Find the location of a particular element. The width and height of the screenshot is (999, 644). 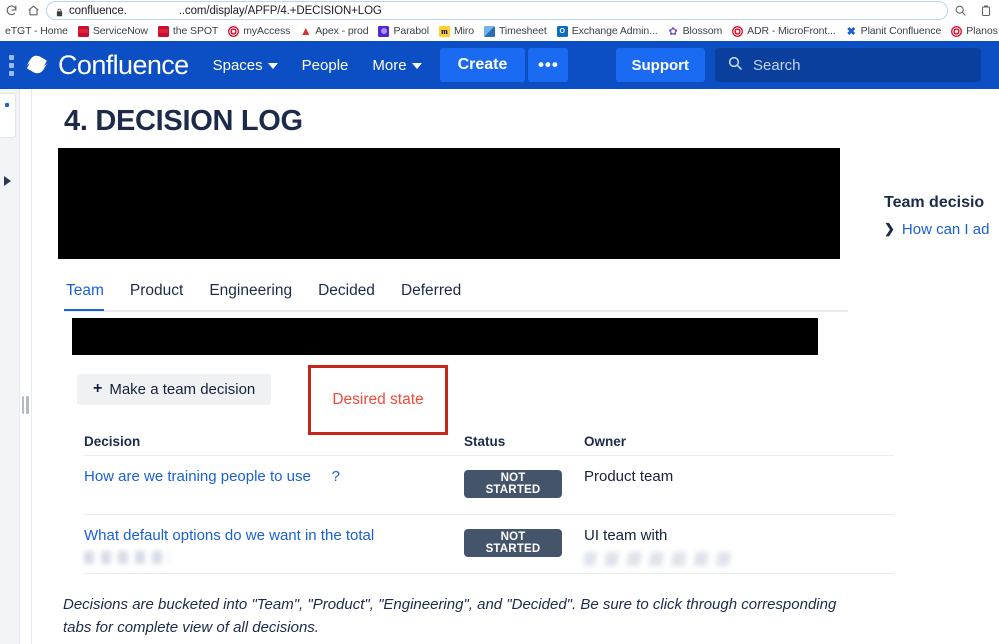

search-input: Search is located at coordinates (848, 65).